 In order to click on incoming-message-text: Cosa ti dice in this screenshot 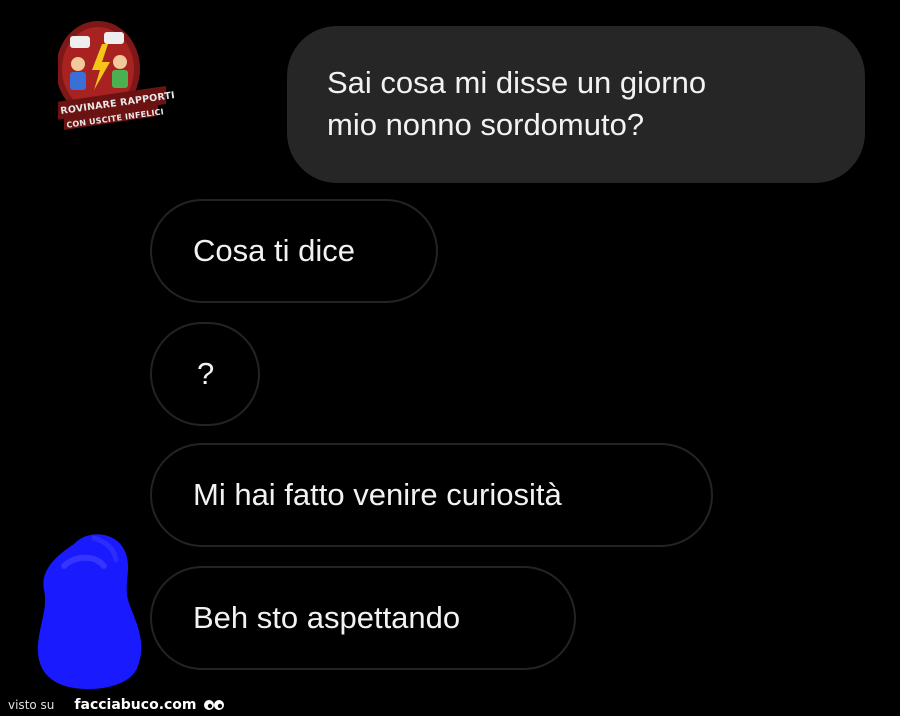, I will do `click(274, 250)`.